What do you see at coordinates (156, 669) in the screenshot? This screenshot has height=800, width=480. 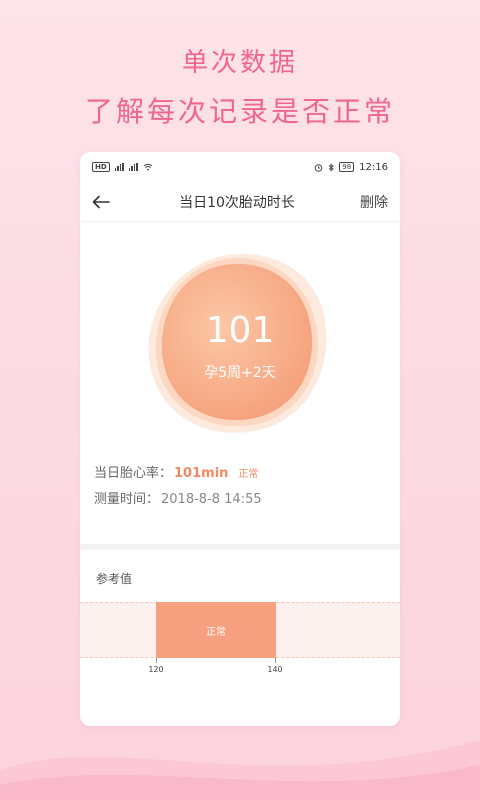 I see `tick-label-low: 120` at bounding box center [156, 669].